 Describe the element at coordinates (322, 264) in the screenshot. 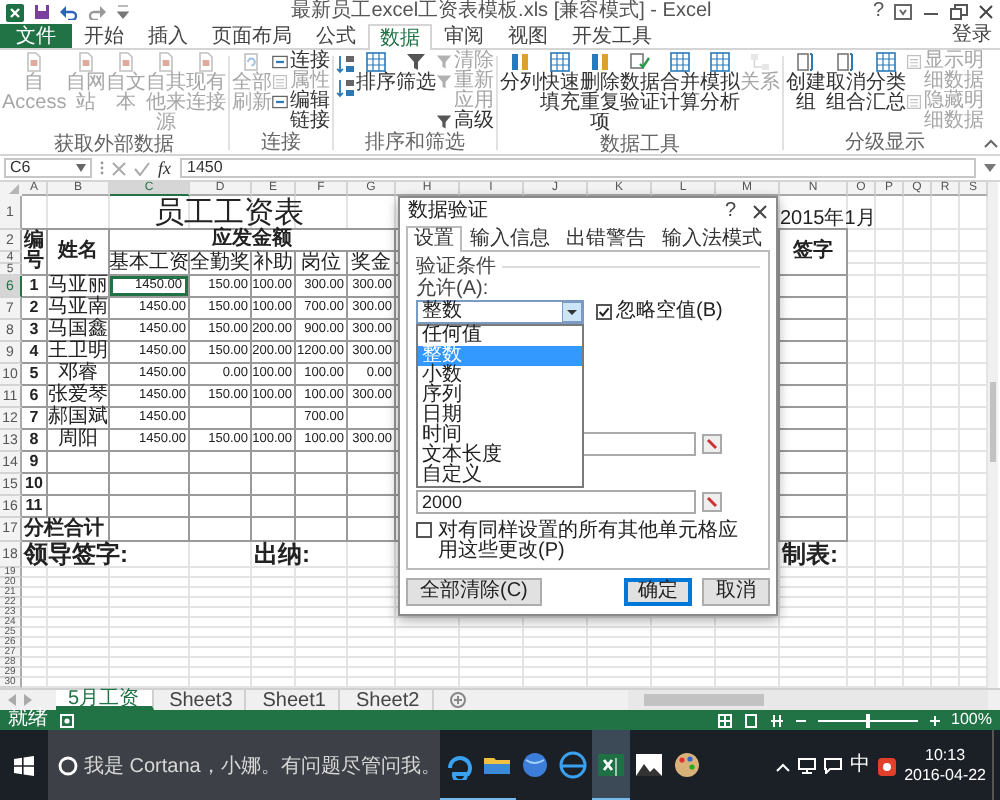

I see `column-header: 岗位` at that location.